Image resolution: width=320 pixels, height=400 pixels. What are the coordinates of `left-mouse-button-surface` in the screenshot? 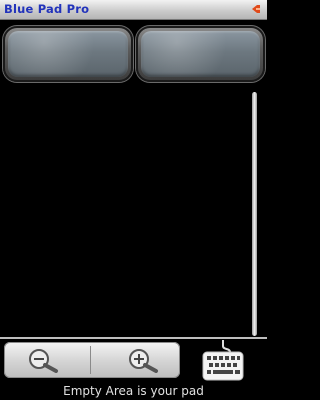 It's located at (68, 54).